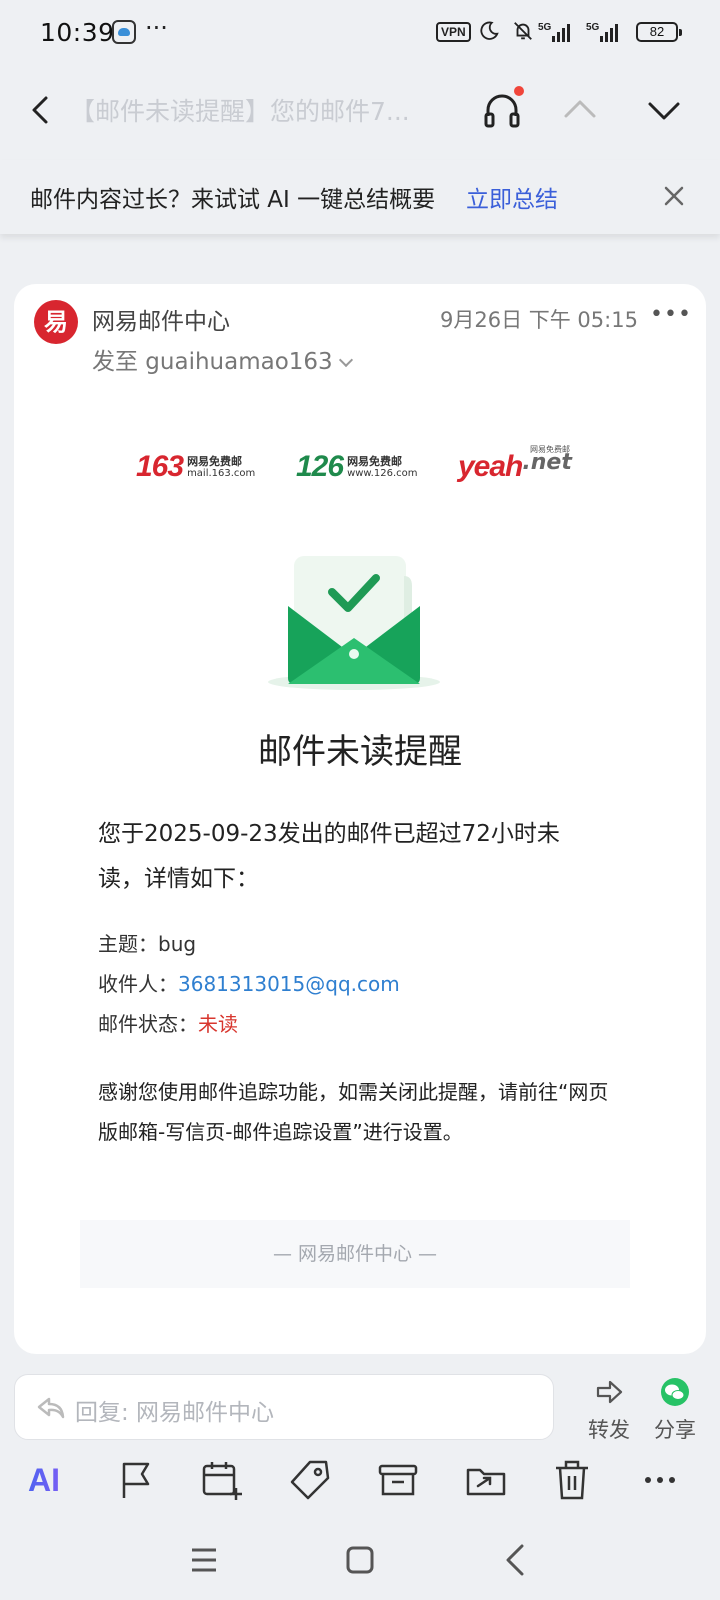 The width and height of the screenshot is (720, 1600). I want to click on wechat-icon, so click(675, 1392).